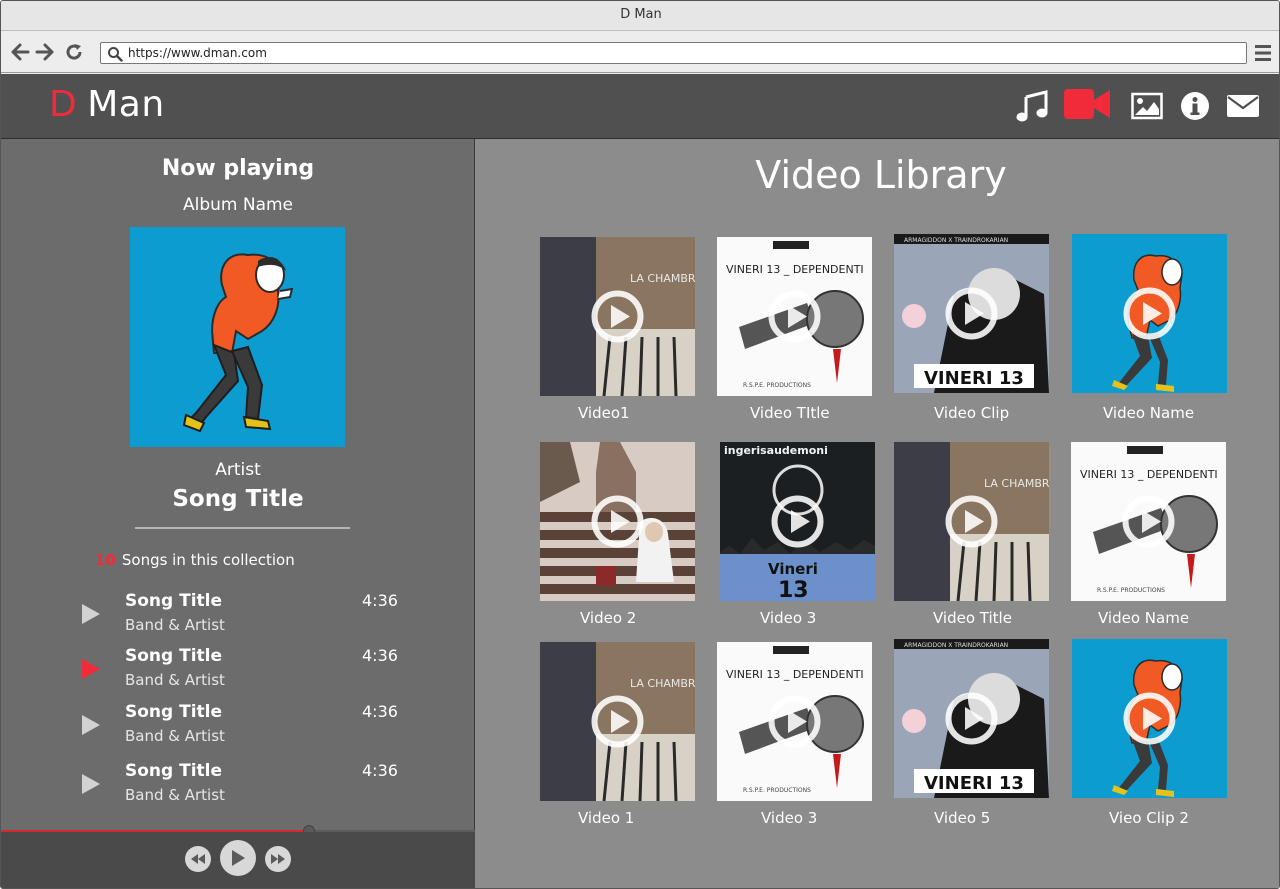  What do you see at coordinates (640, 16) in the screenshot?
I see `window-title: D Man` at bounding box center [640, 16].